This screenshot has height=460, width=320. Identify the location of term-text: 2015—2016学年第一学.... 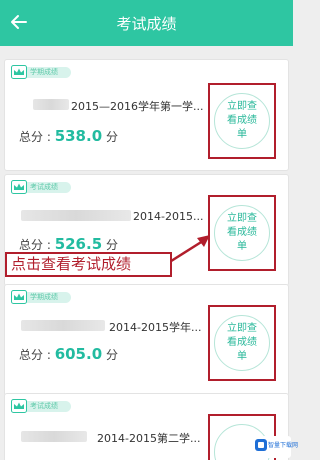
(137, 106).